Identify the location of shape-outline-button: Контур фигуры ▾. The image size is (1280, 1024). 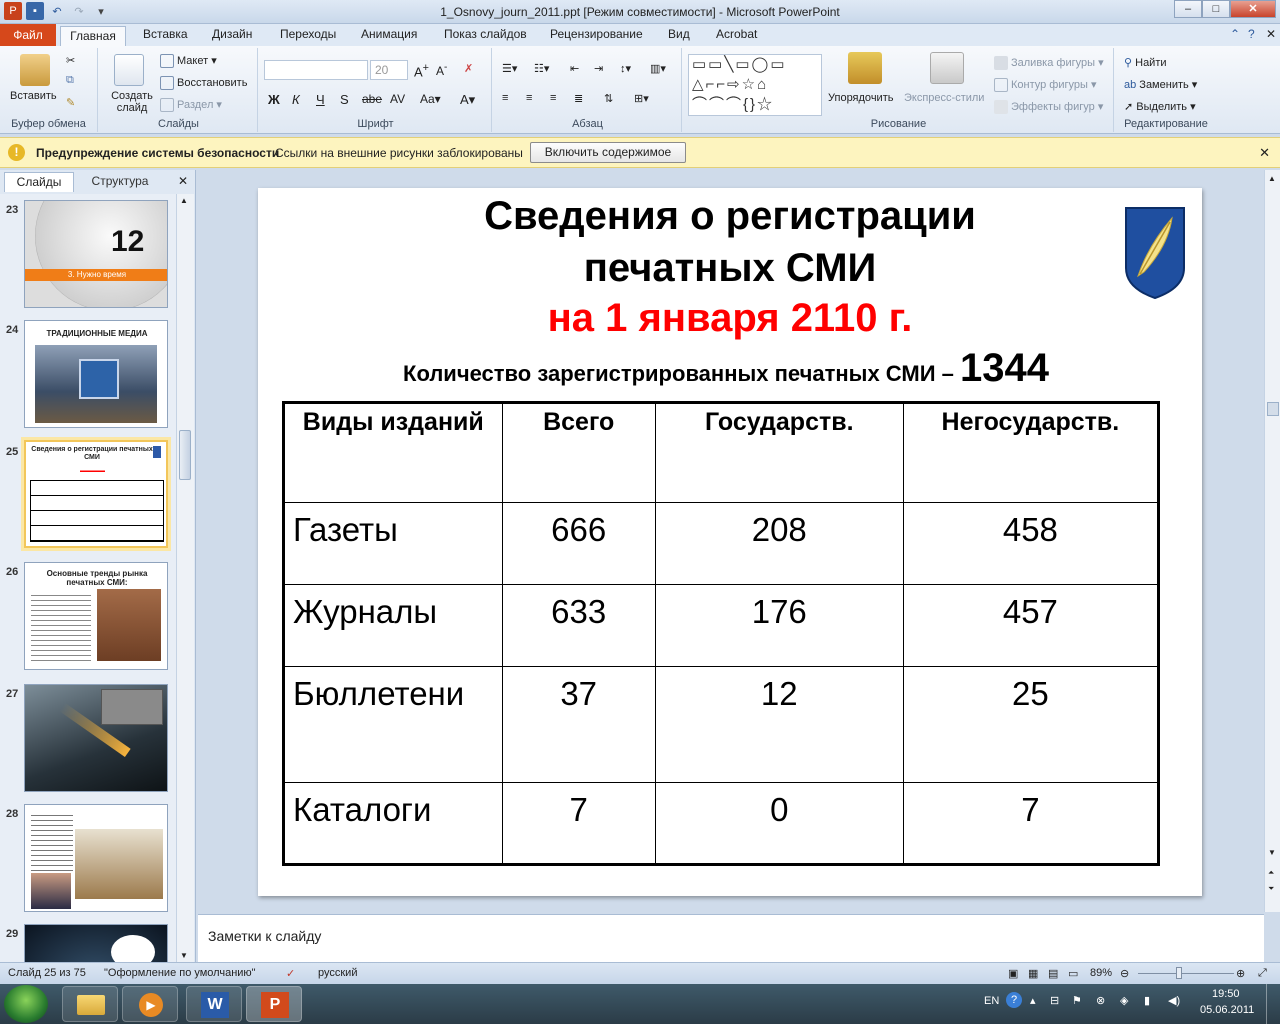
(1045, 85).